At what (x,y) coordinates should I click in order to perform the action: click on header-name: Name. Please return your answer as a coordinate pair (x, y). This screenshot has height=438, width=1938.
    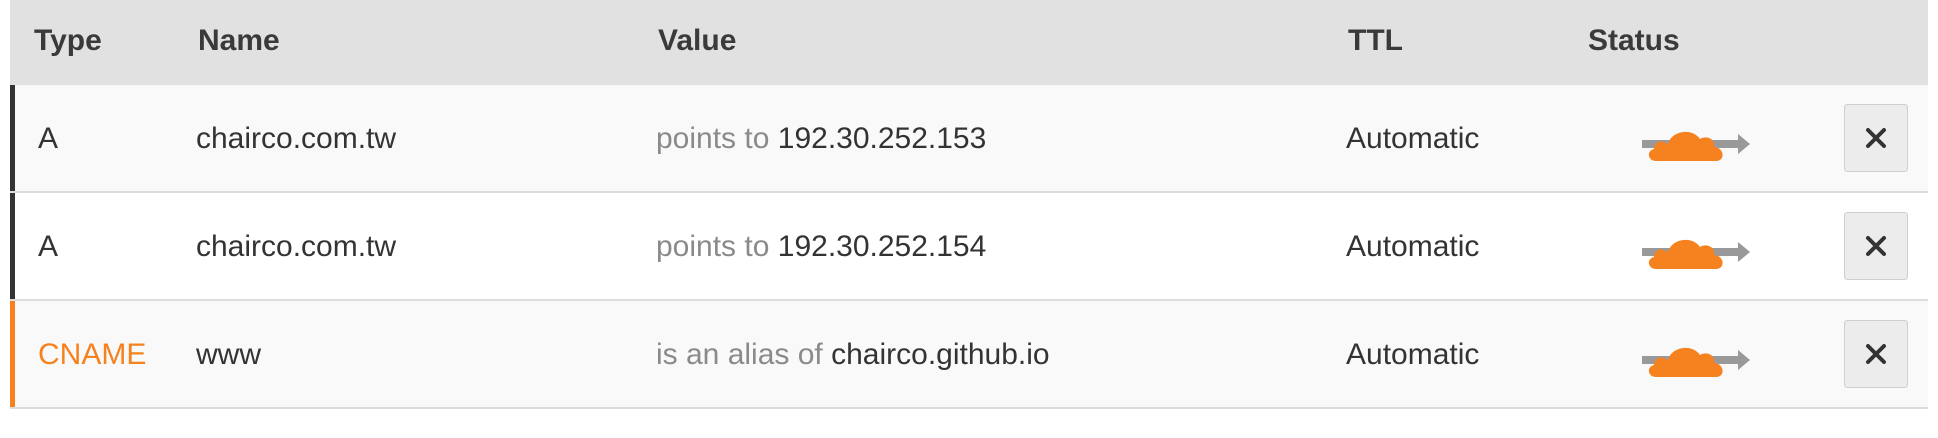
    Looking at the image, I should click on (239, 40).